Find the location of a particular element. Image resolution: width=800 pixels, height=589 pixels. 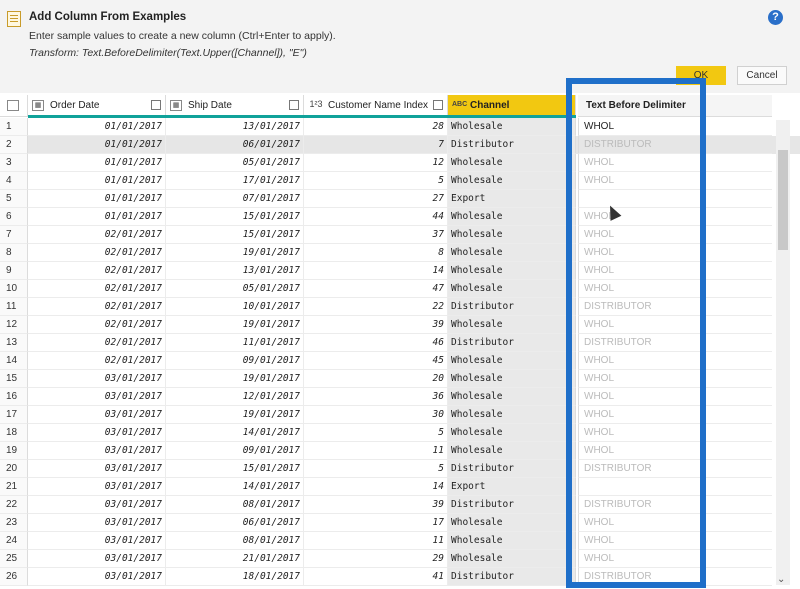

table-row: 14 02/01/2017 09/01/2017 45 Wholesale WHOL is located at coordinates (400, 361).